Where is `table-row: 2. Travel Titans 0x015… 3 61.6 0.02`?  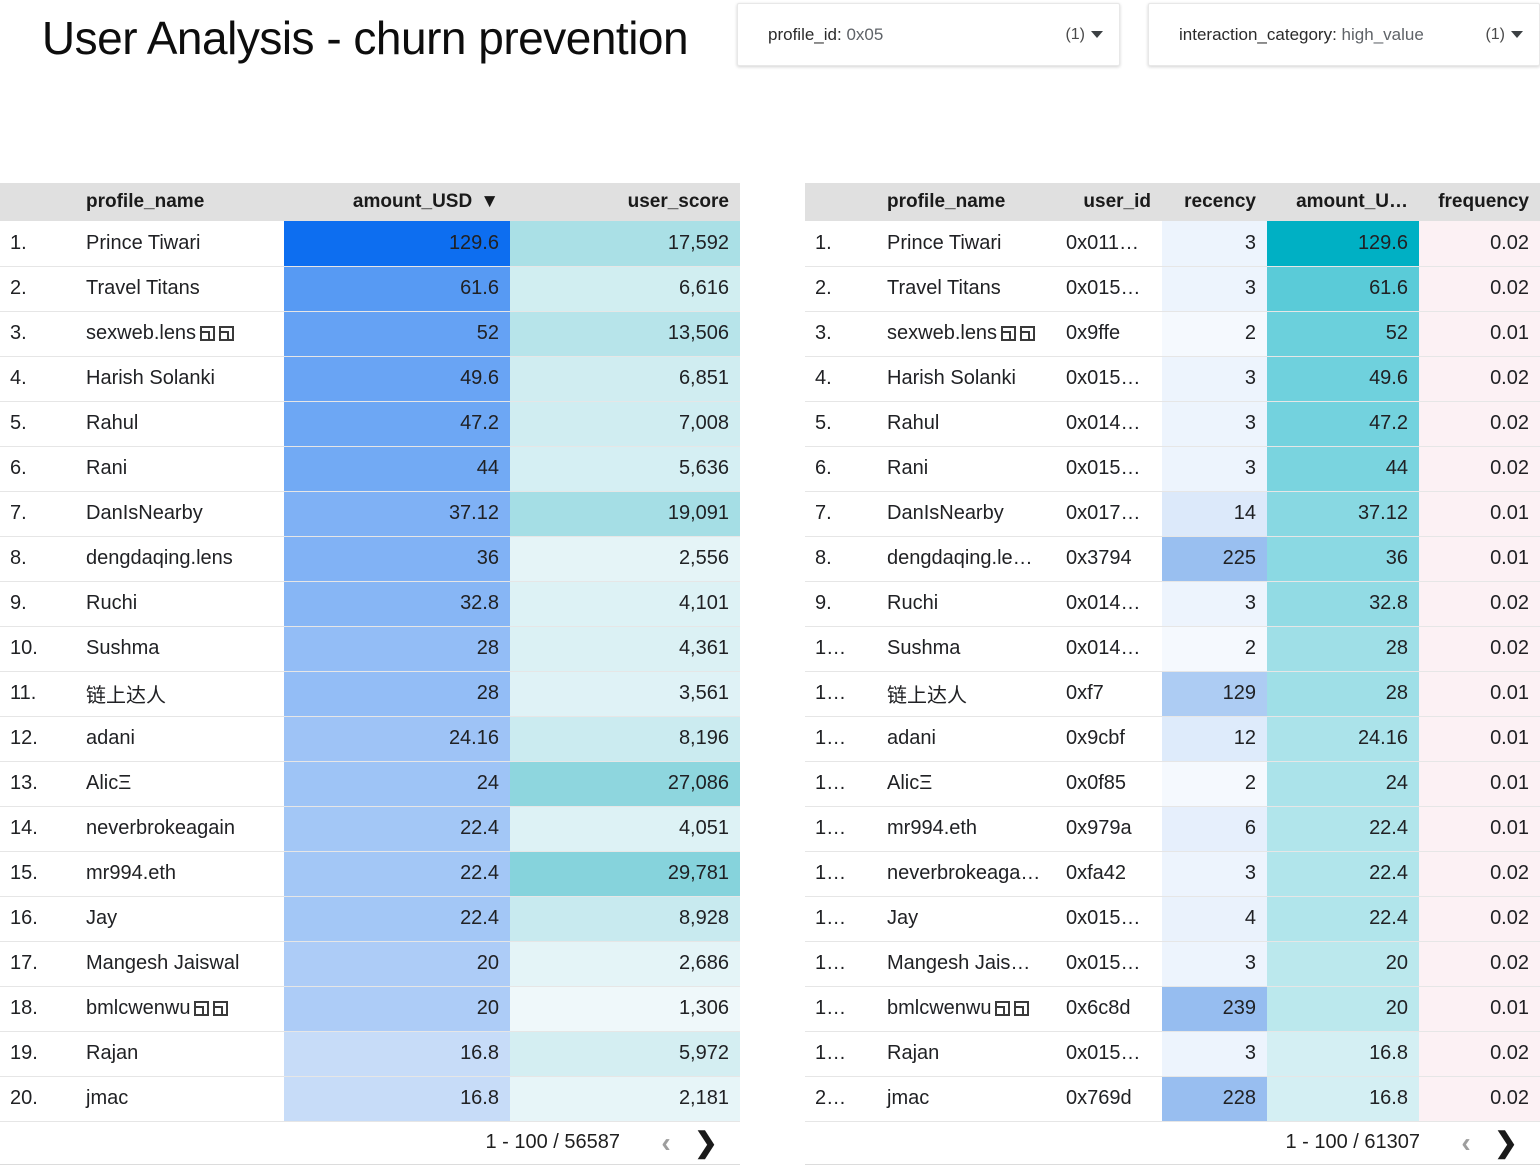 table-row: 2. Travel Titans 0x015… 3 61.6 0.02 is located at coordinates (1172, 289).